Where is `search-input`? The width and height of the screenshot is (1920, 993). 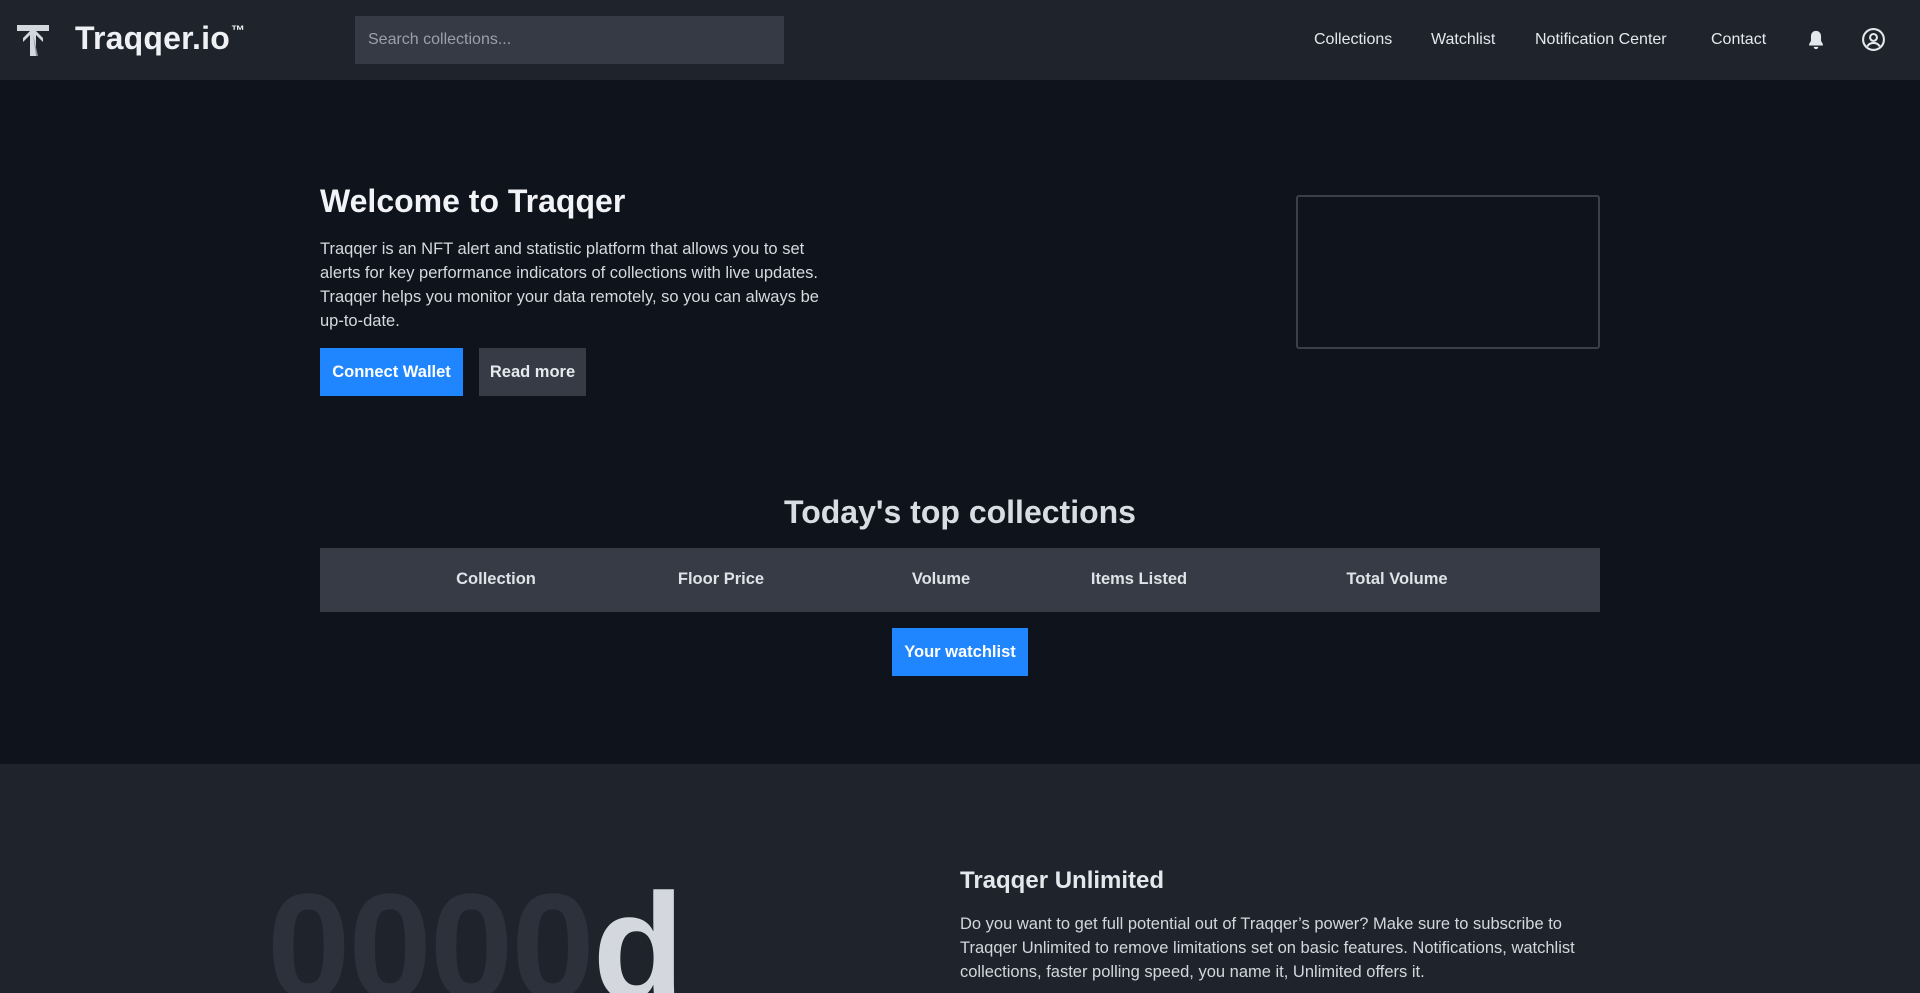
search-input is located at coordinates (569, 40).